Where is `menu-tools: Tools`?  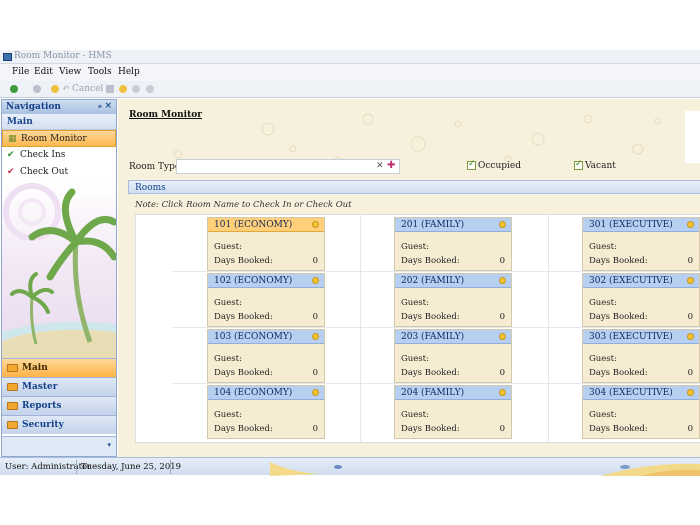
menu-tools: Tools is located at coordinates (100, 72).